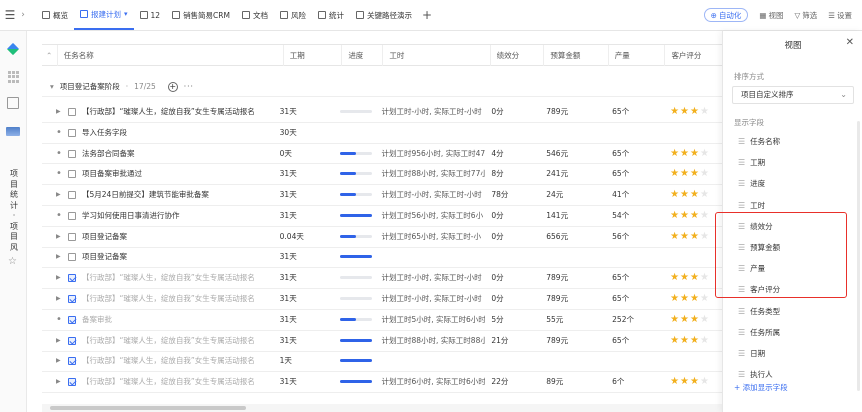 This screenshot has height=412, width=862. I want to click on budget-cell: 89元, so click(573, 382).